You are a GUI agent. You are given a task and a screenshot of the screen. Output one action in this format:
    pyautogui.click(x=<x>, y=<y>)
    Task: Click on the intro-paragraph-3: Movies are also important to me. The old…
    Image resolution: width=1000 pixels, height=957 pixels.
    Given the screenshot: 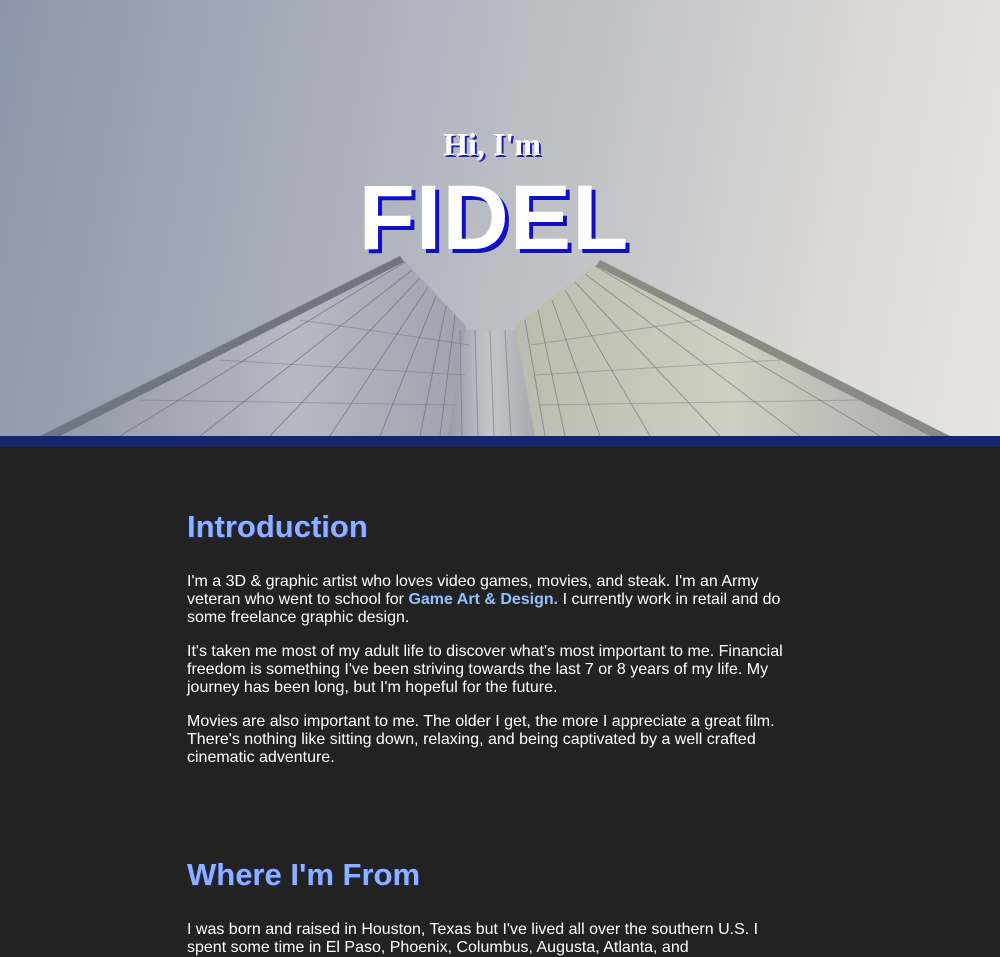 What is the action you would take?
    pyautogui.click(x=481, y=739)
    